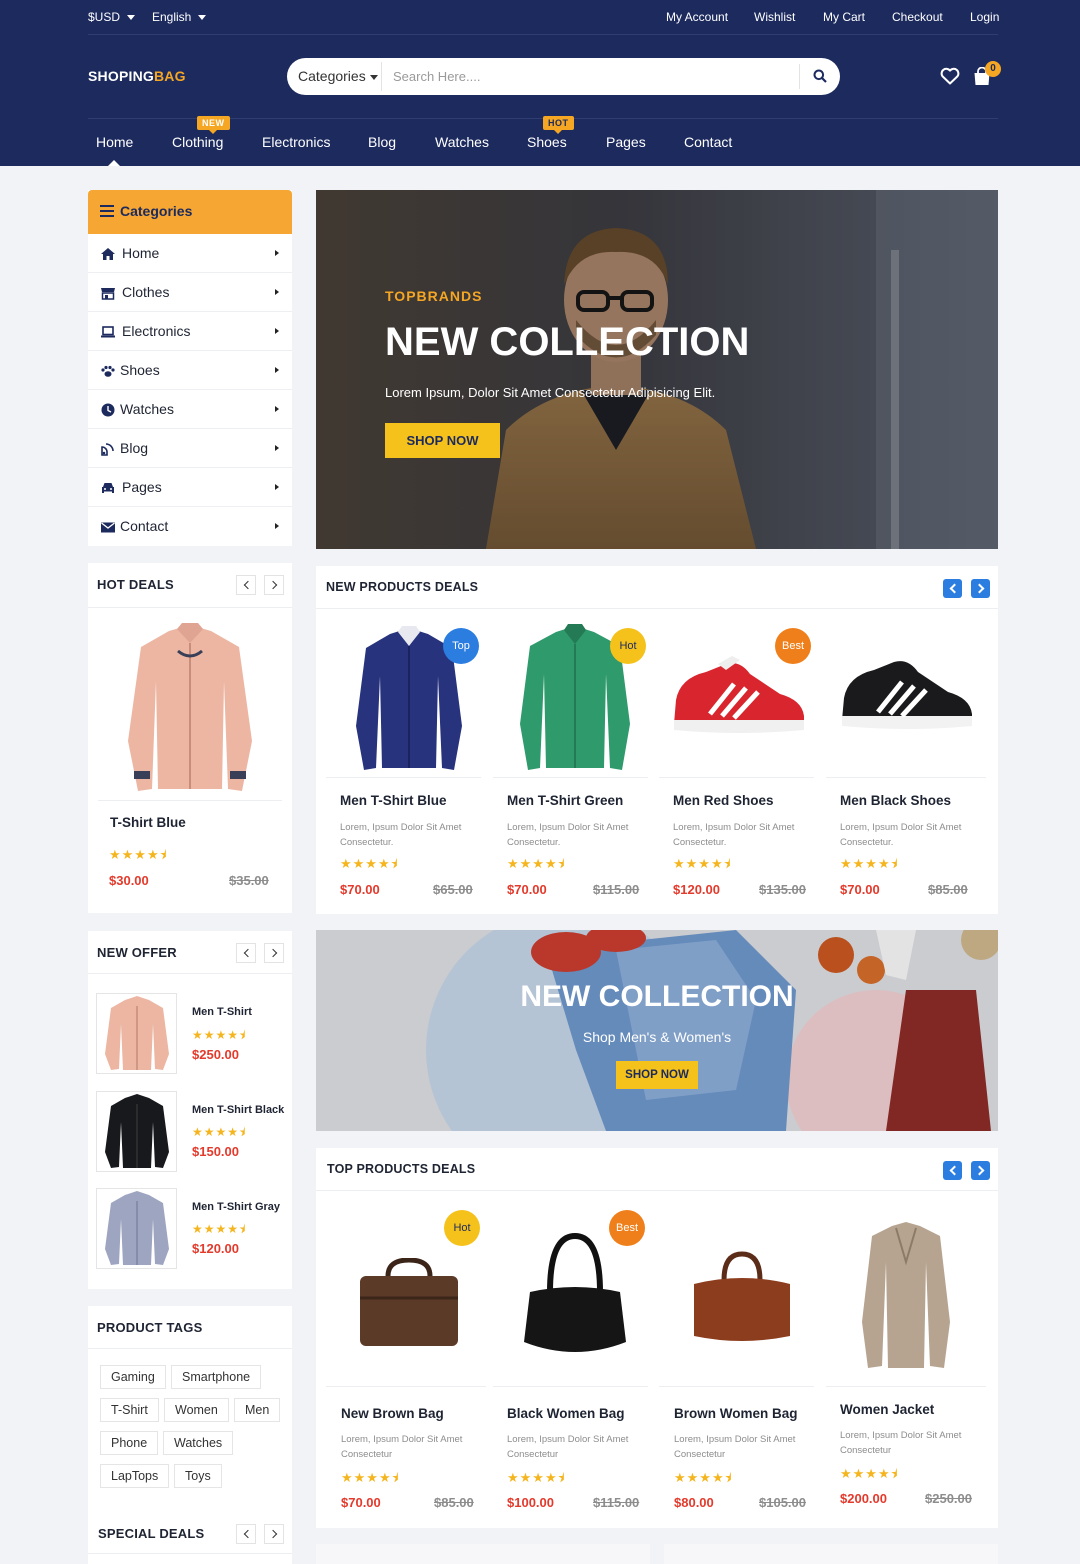  Describe the element at coordinates (108, 371) in the screenshot. I see `paw-icon` at that location.